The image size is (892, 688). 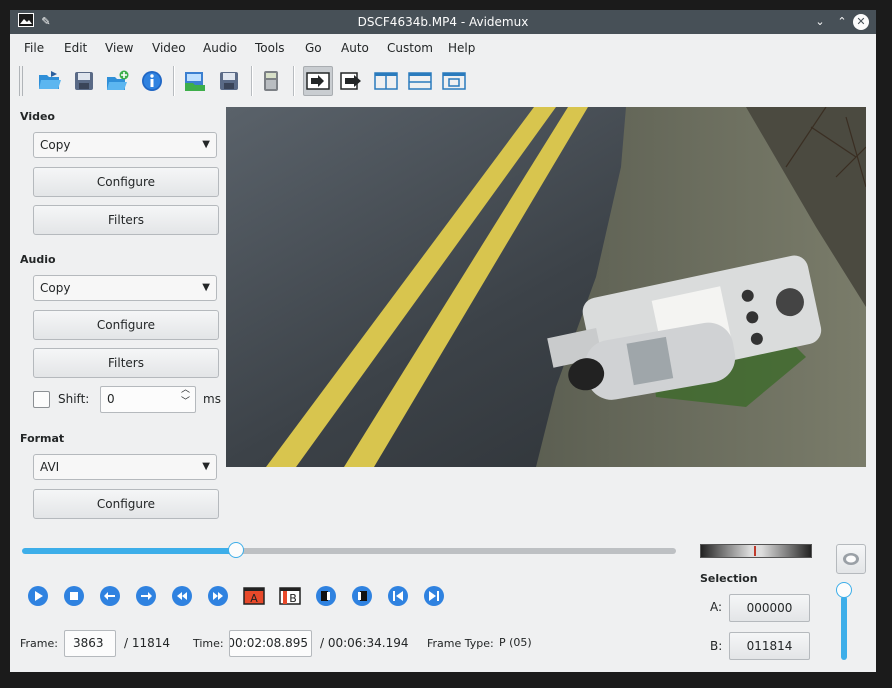 I want to click on set-marker-a-button: A, so click(x=254, y=596).